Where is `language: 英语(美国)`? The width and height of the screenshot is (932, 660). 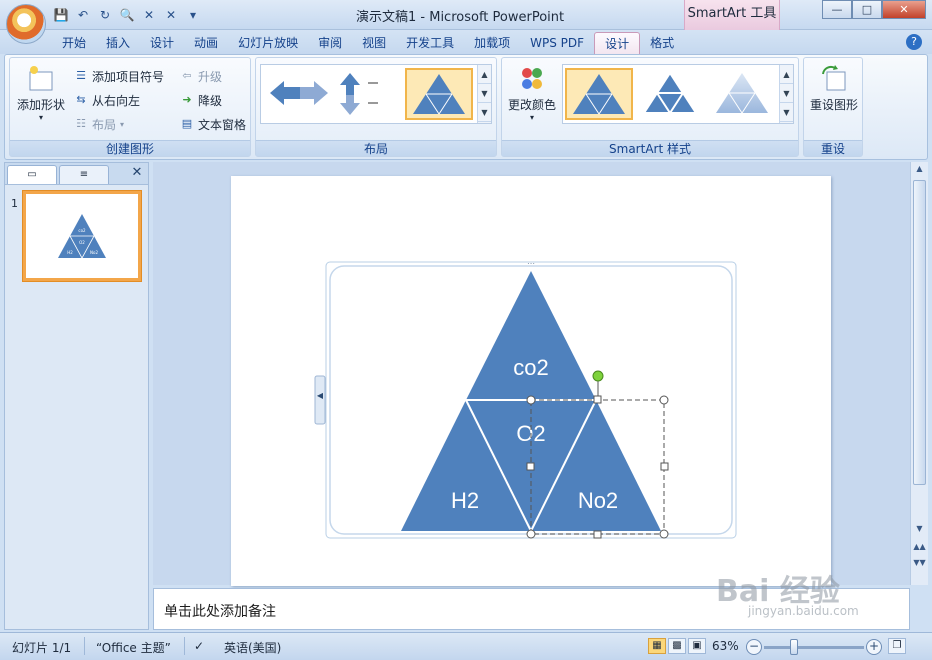 language: 英语(美国) is located at coordinates (252, 647).